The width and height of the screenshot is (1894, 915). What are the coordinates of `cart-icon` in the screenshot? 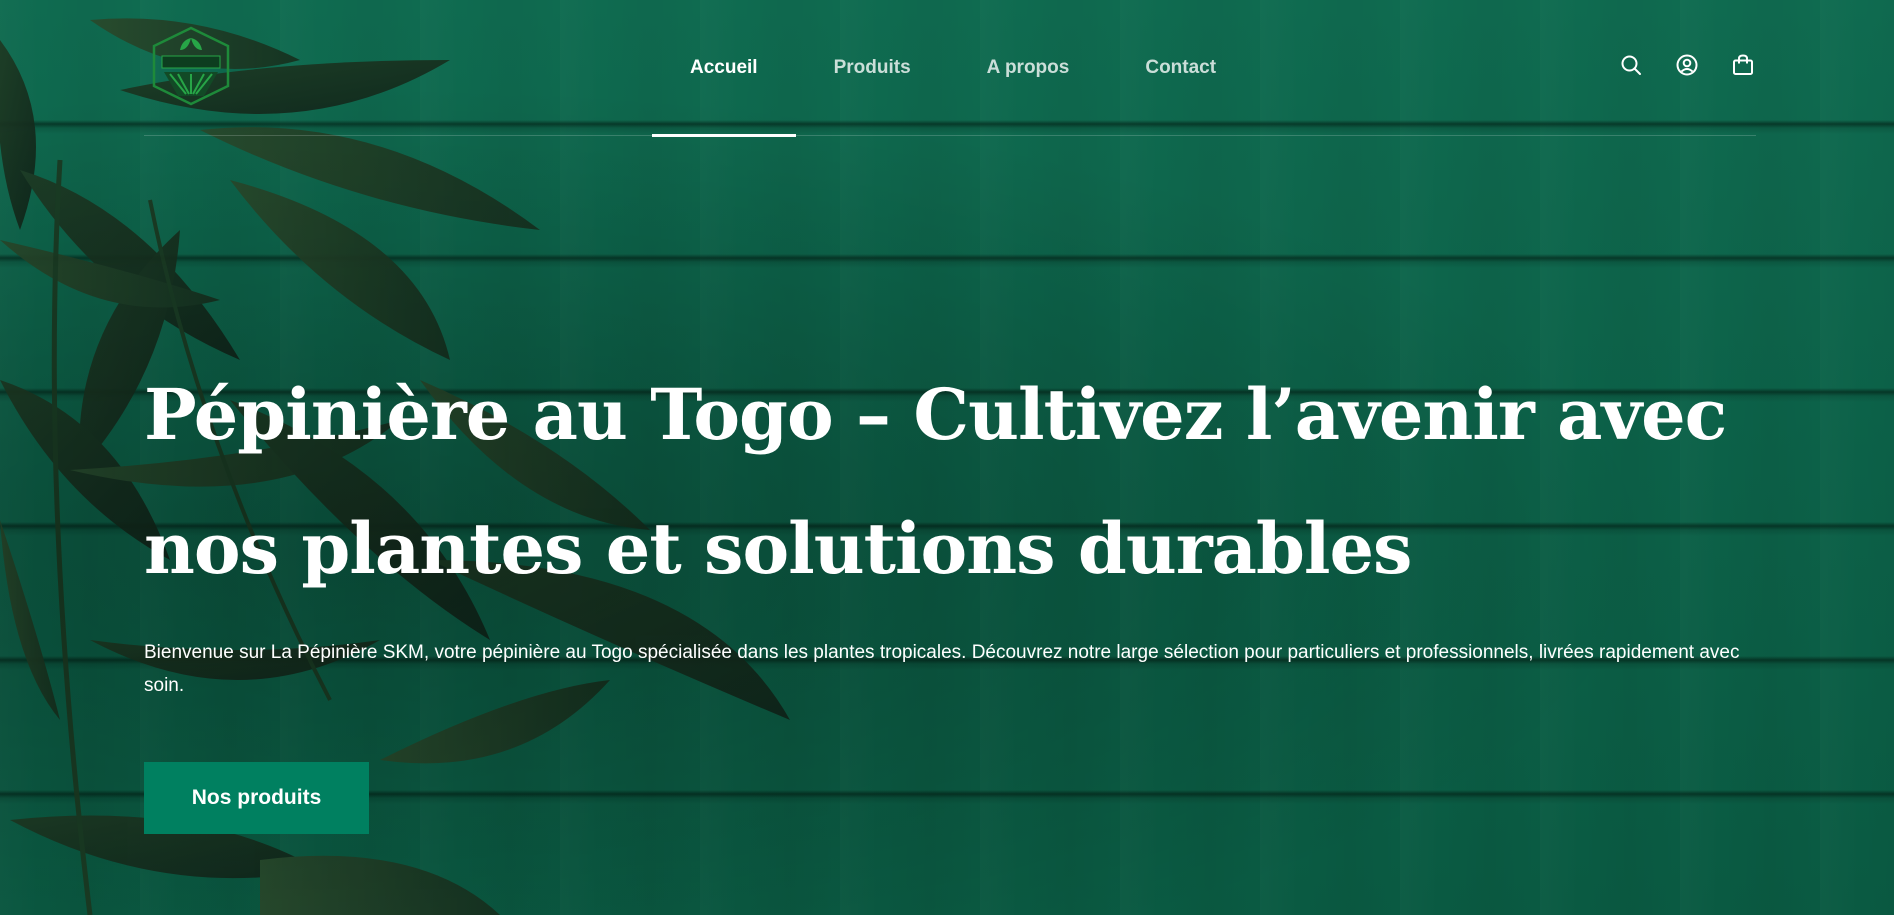 It's located at (1743, 65).